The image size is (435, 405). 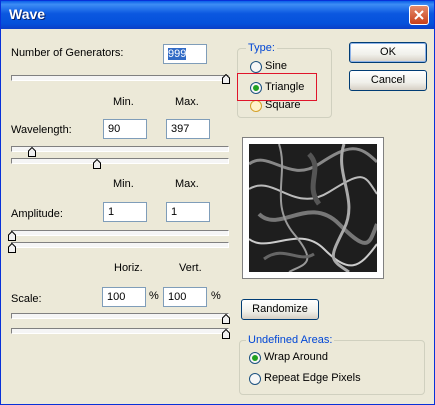 I want to click on triangle-highlight-box, so click(x=277, y=87).